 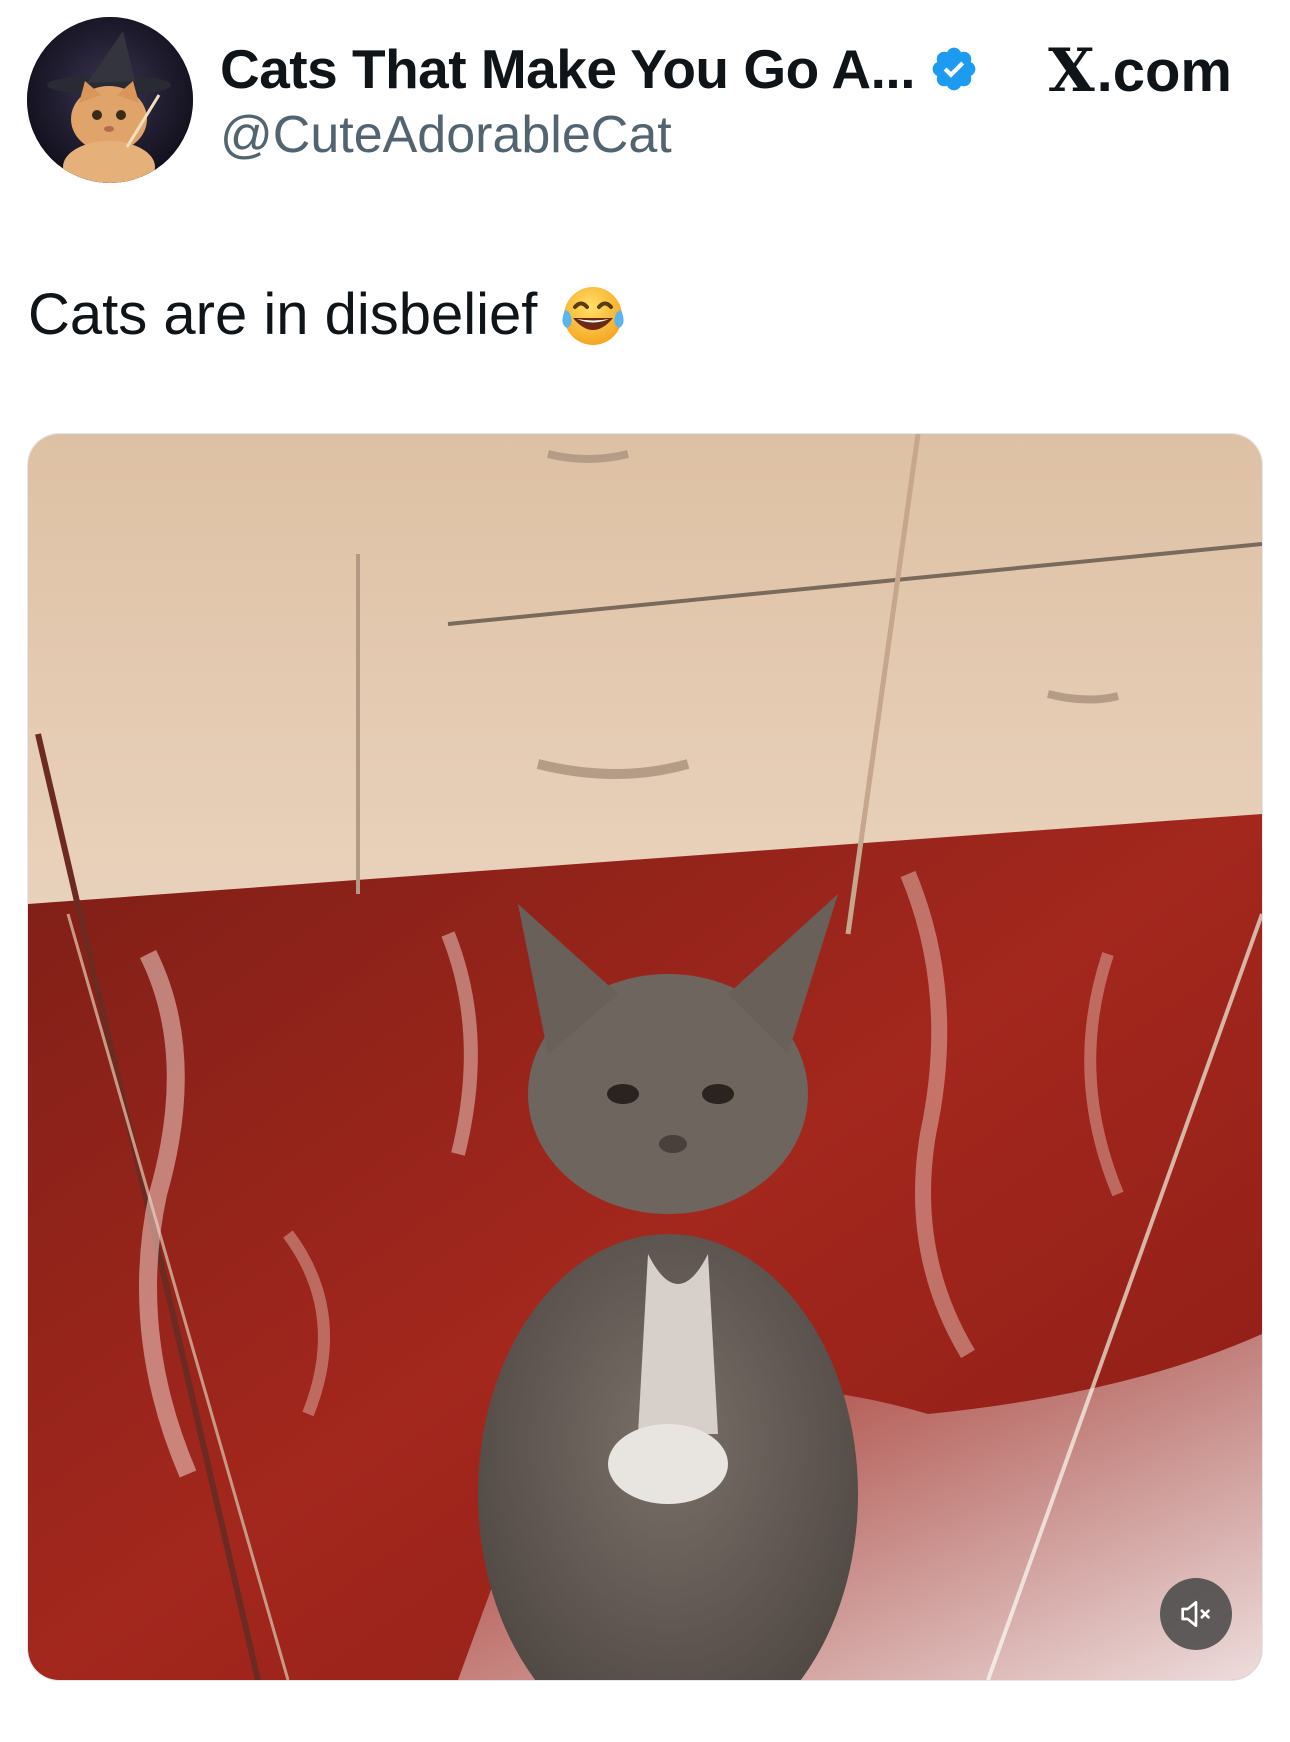 What do you see at coordinates (1164, 71) in the screenshot?
I see `site-domain: .com` at bounding box center [1164, 71].